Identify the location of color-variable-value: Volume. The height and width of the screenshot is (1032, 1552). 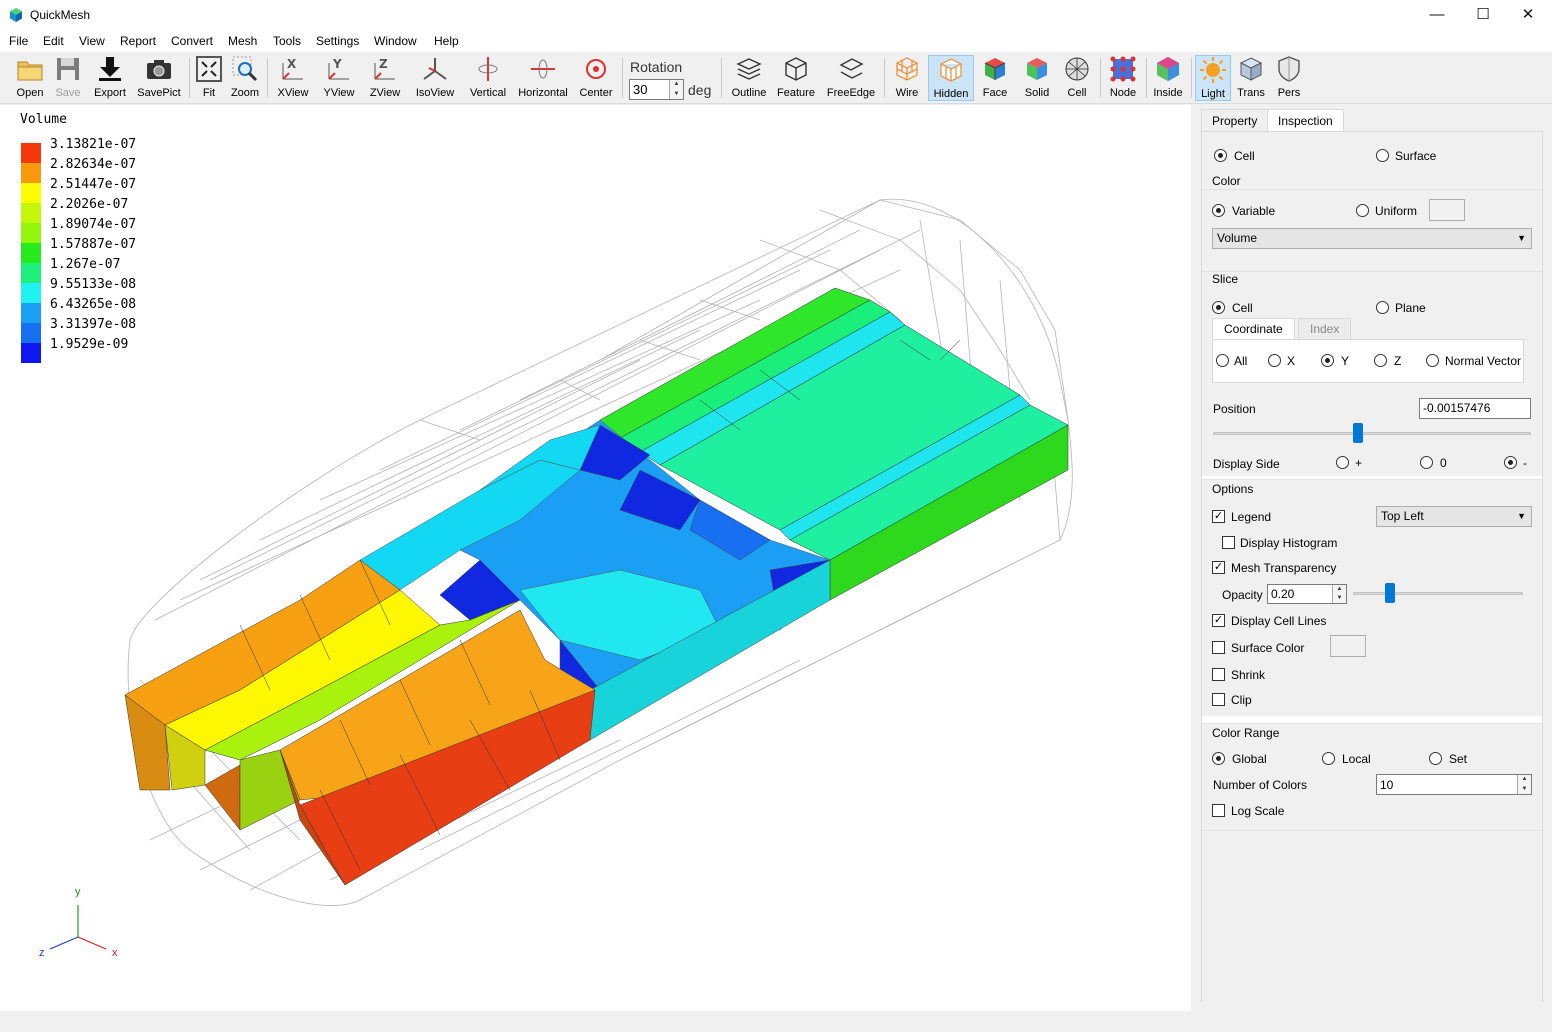
(1237, 238).